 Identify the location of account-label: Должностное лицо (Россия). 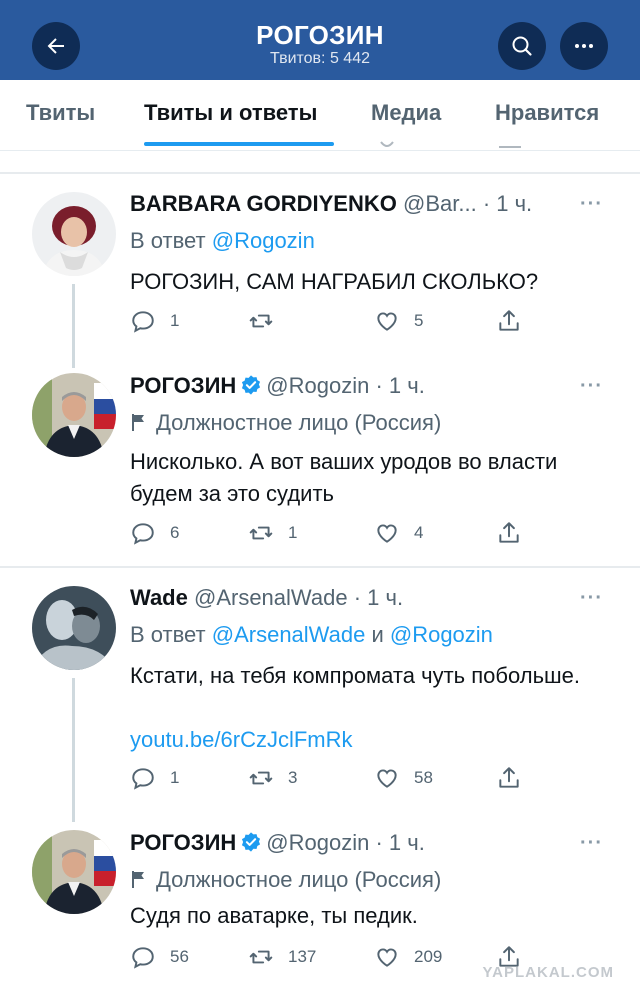
(285, 880).